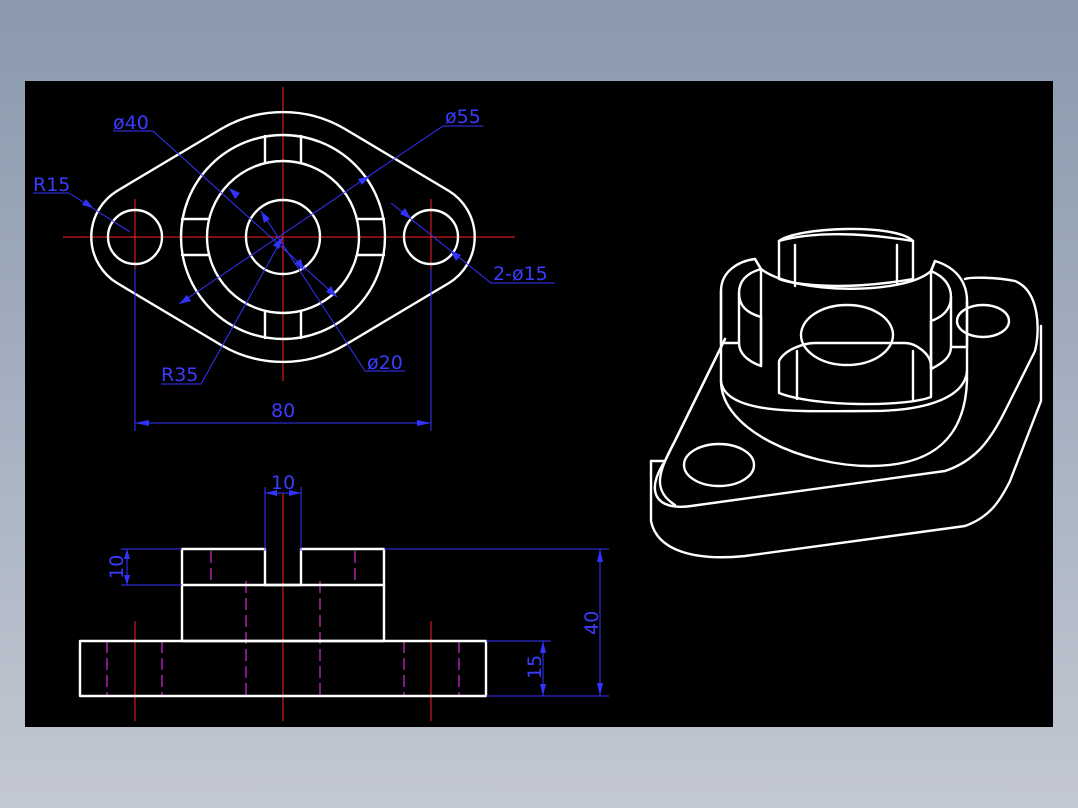 This screenshot has height=808, width=1078. What do you see at coordinates (385, 363) in the screenshot?
I see `dim-phi20: ø20` at bounding box center [385, 363].